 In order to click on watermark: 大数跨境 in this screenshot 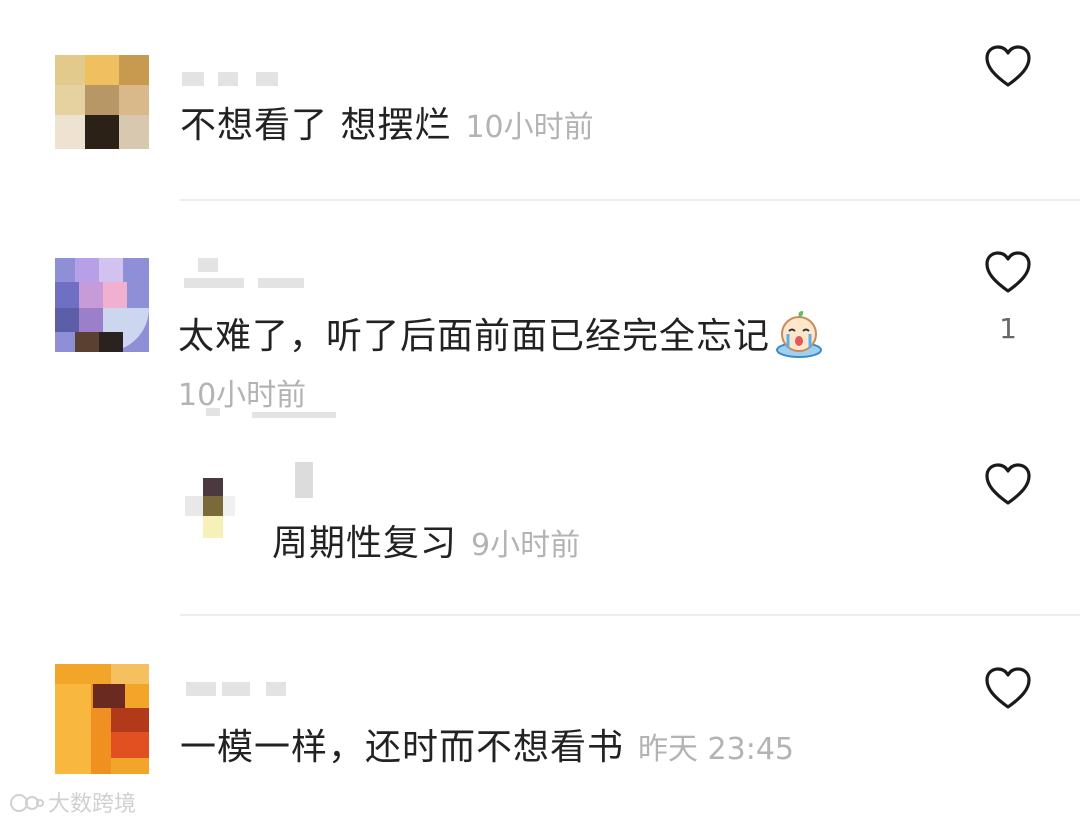, I will do `click(73, 802)`.